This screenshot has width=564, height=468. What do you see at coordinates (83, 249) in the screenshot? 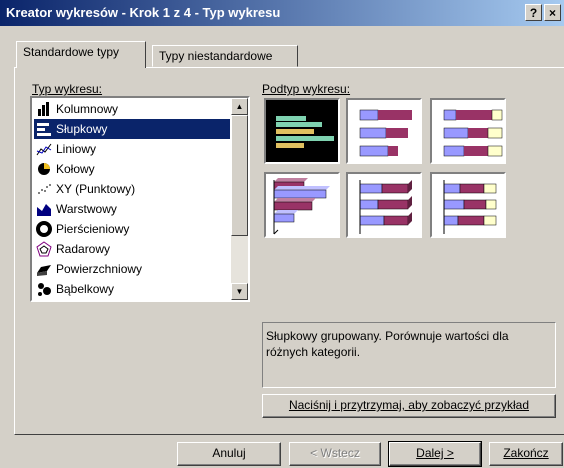
I see `list-item-label: Radarowy` at bounding box center [83, 249].